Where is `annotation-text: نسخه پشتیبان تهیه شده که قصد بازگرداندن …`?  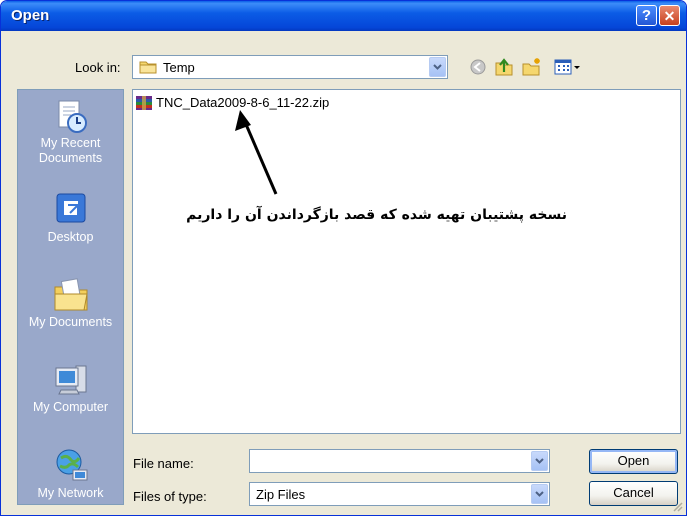
annotation-text: نسخه پشتیبان تهیه شده که قصد بازگرداندن … is located at coordinates (376, 215).